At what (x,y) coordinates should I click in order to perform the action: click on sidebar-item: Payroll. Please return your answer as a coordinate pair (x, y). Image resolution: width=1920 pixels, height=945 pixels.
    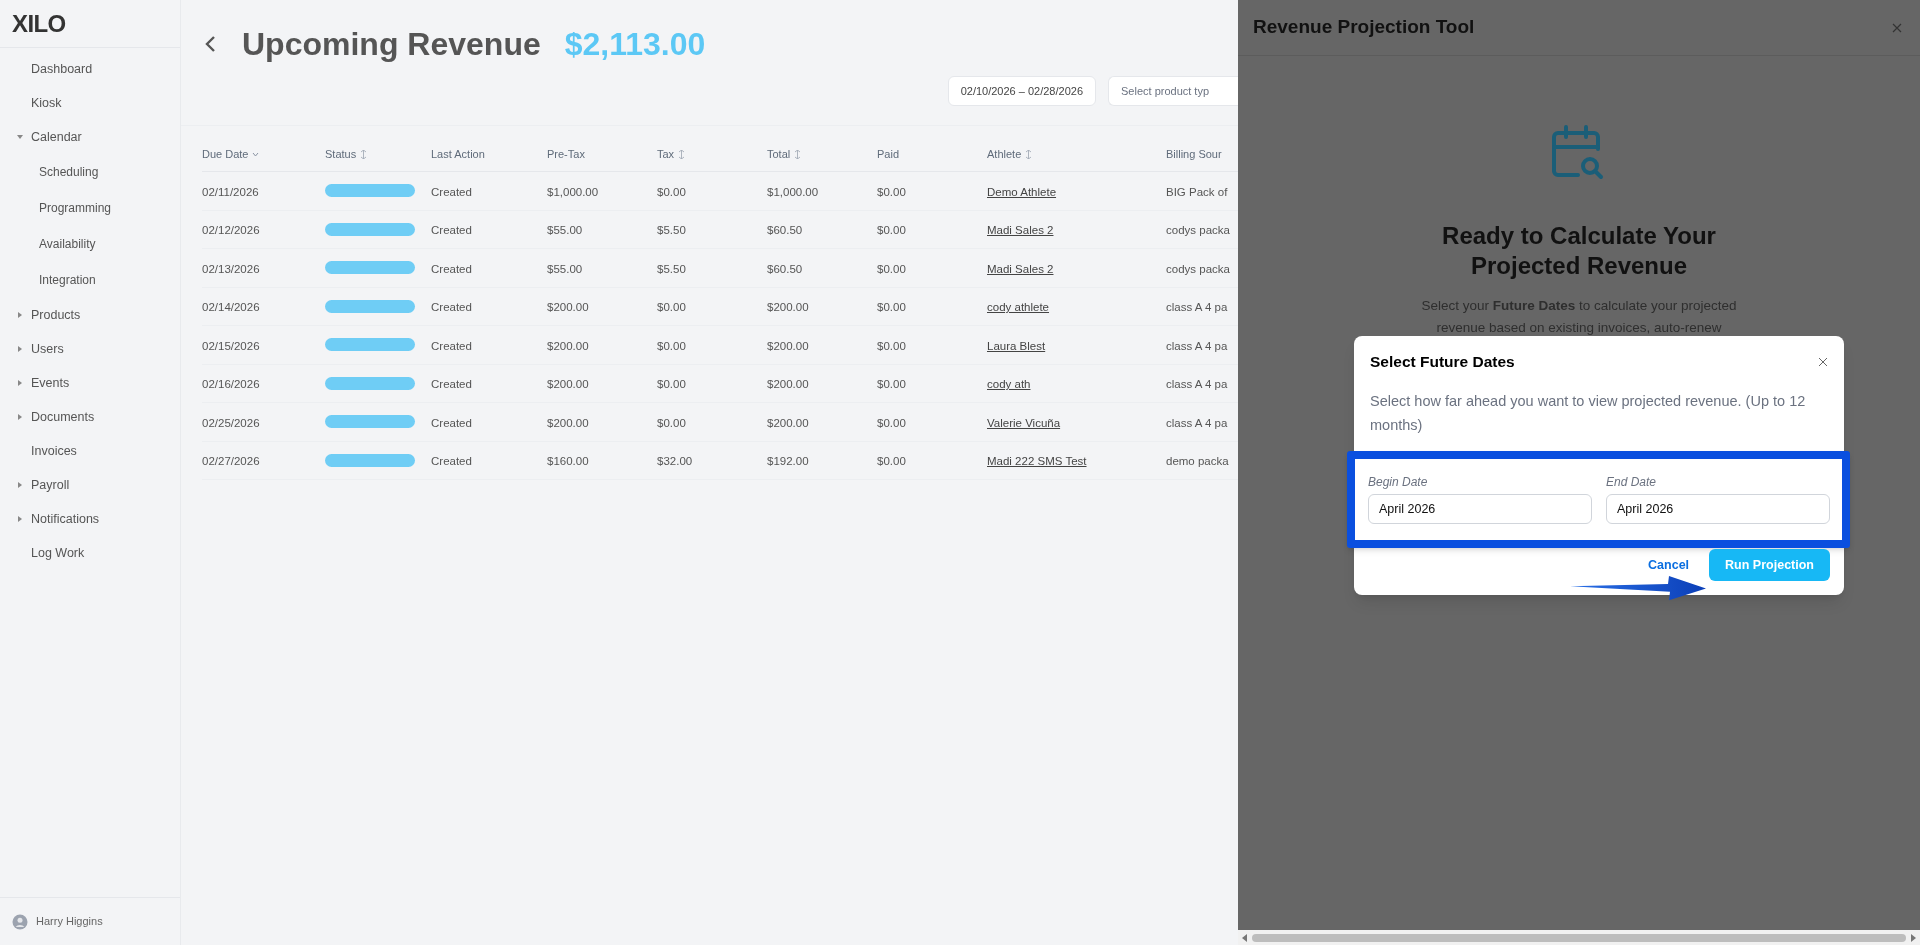
    Looking at the image, I should click on (50, 485).